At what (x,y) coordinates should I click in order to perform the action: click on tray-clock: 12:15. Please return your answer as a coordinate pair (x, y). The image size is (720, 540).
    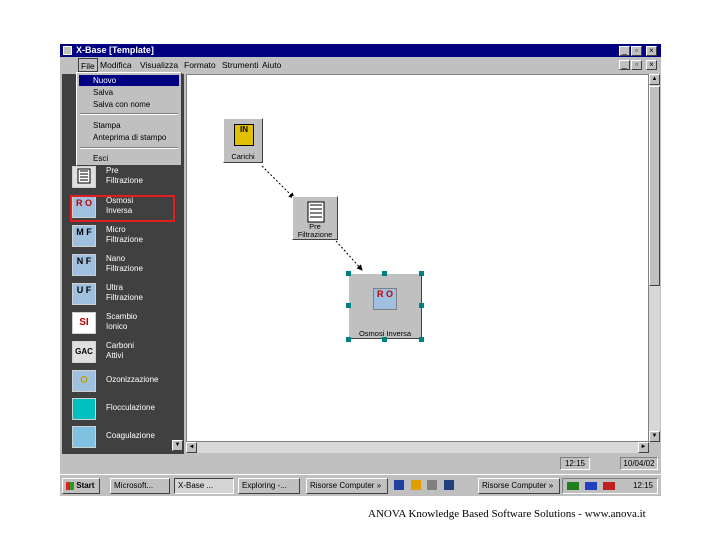
    Looking at the image, I should click on (642, 485).